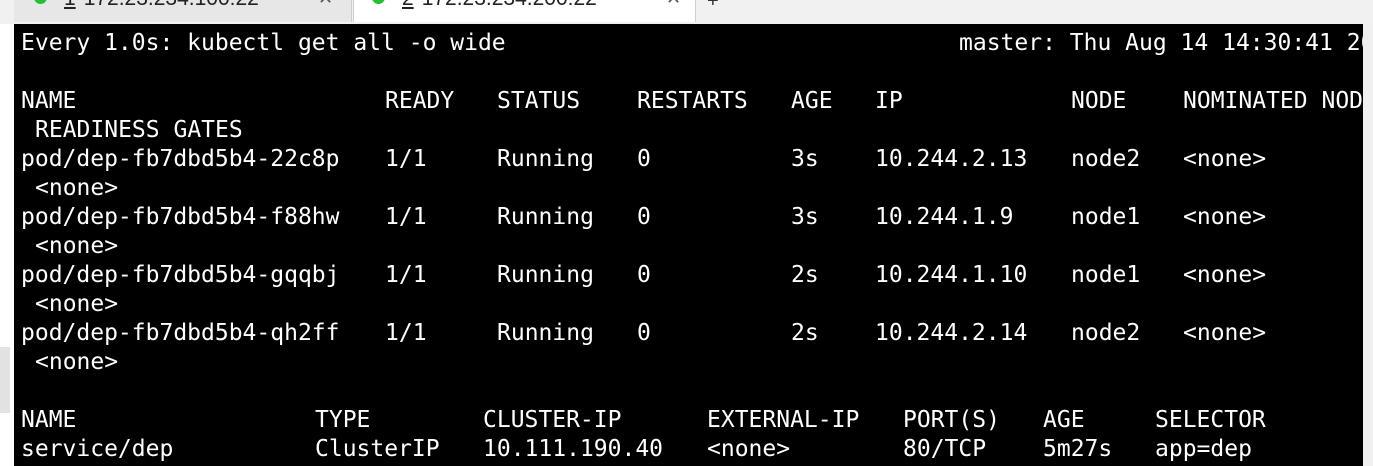 The height and width of the screenshot is (466, 1373). I want to click on col-type-header: TYPE, so click(343, 420).